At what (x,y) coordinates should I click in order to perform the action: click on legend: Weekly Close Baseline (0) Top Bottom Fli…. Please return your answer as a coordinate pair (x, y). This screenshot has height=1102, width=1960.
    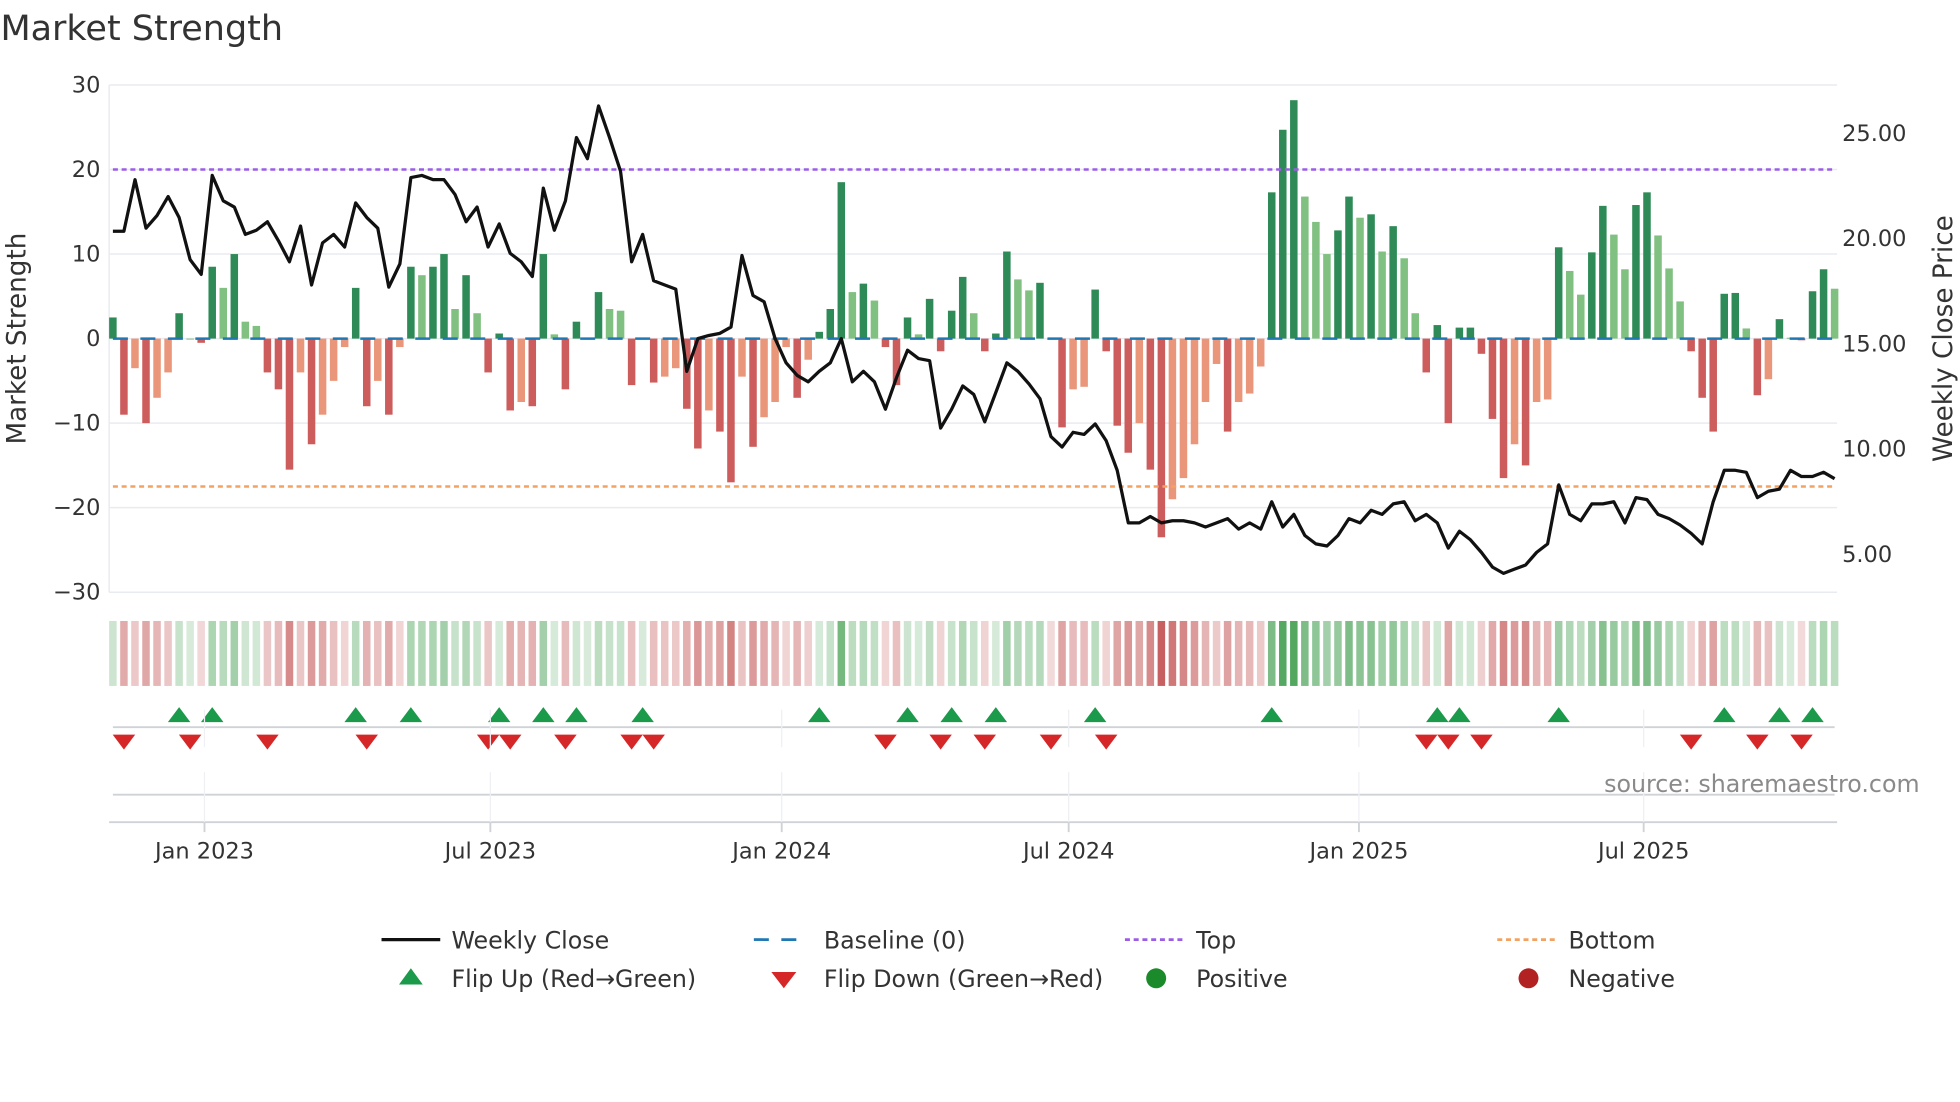
    Looking at the image, I should click on (1028, 959).